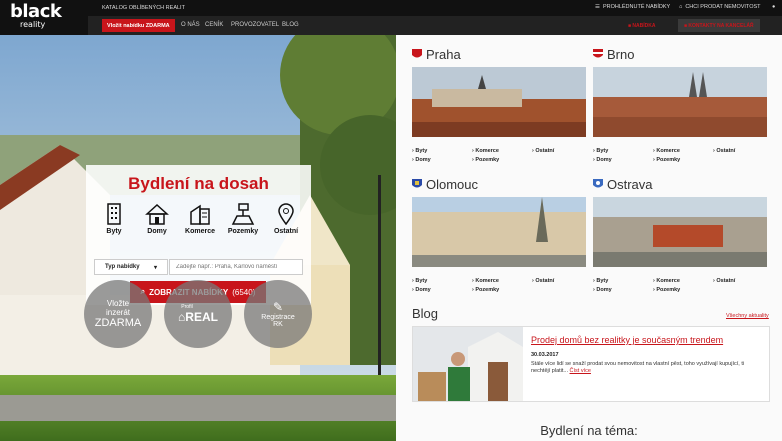 The image size is (782, 441). I want to click on offer-button: ■ NABÍDKA, so click(641, 25).